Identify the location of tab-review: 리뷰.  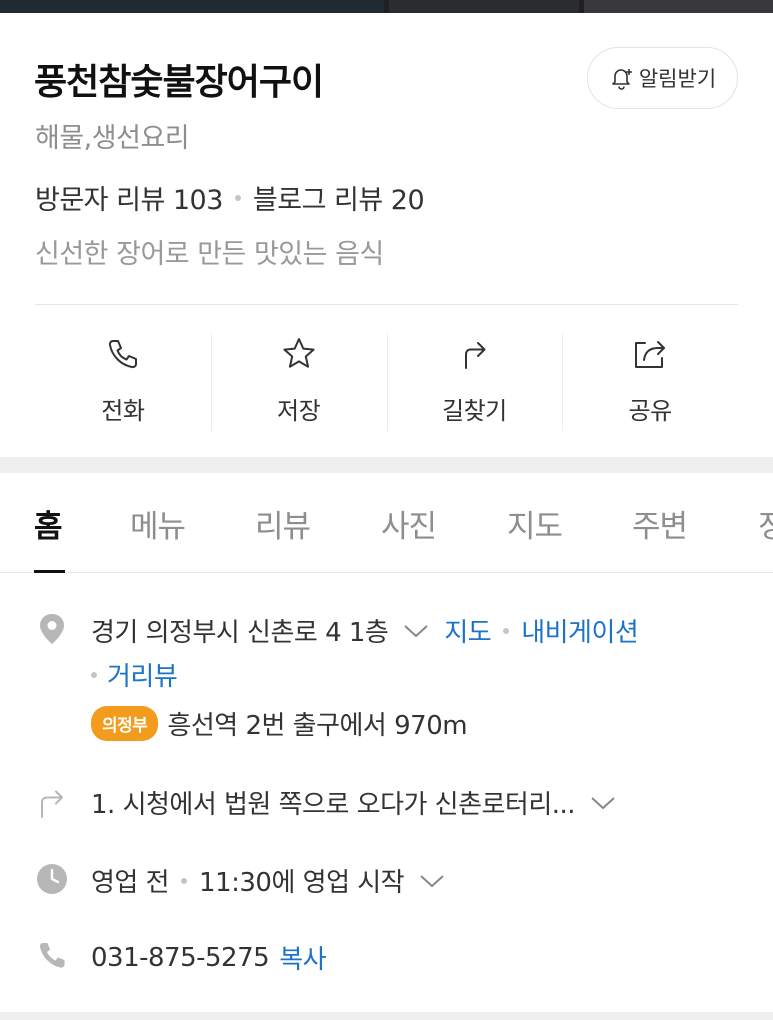
(283, 523).